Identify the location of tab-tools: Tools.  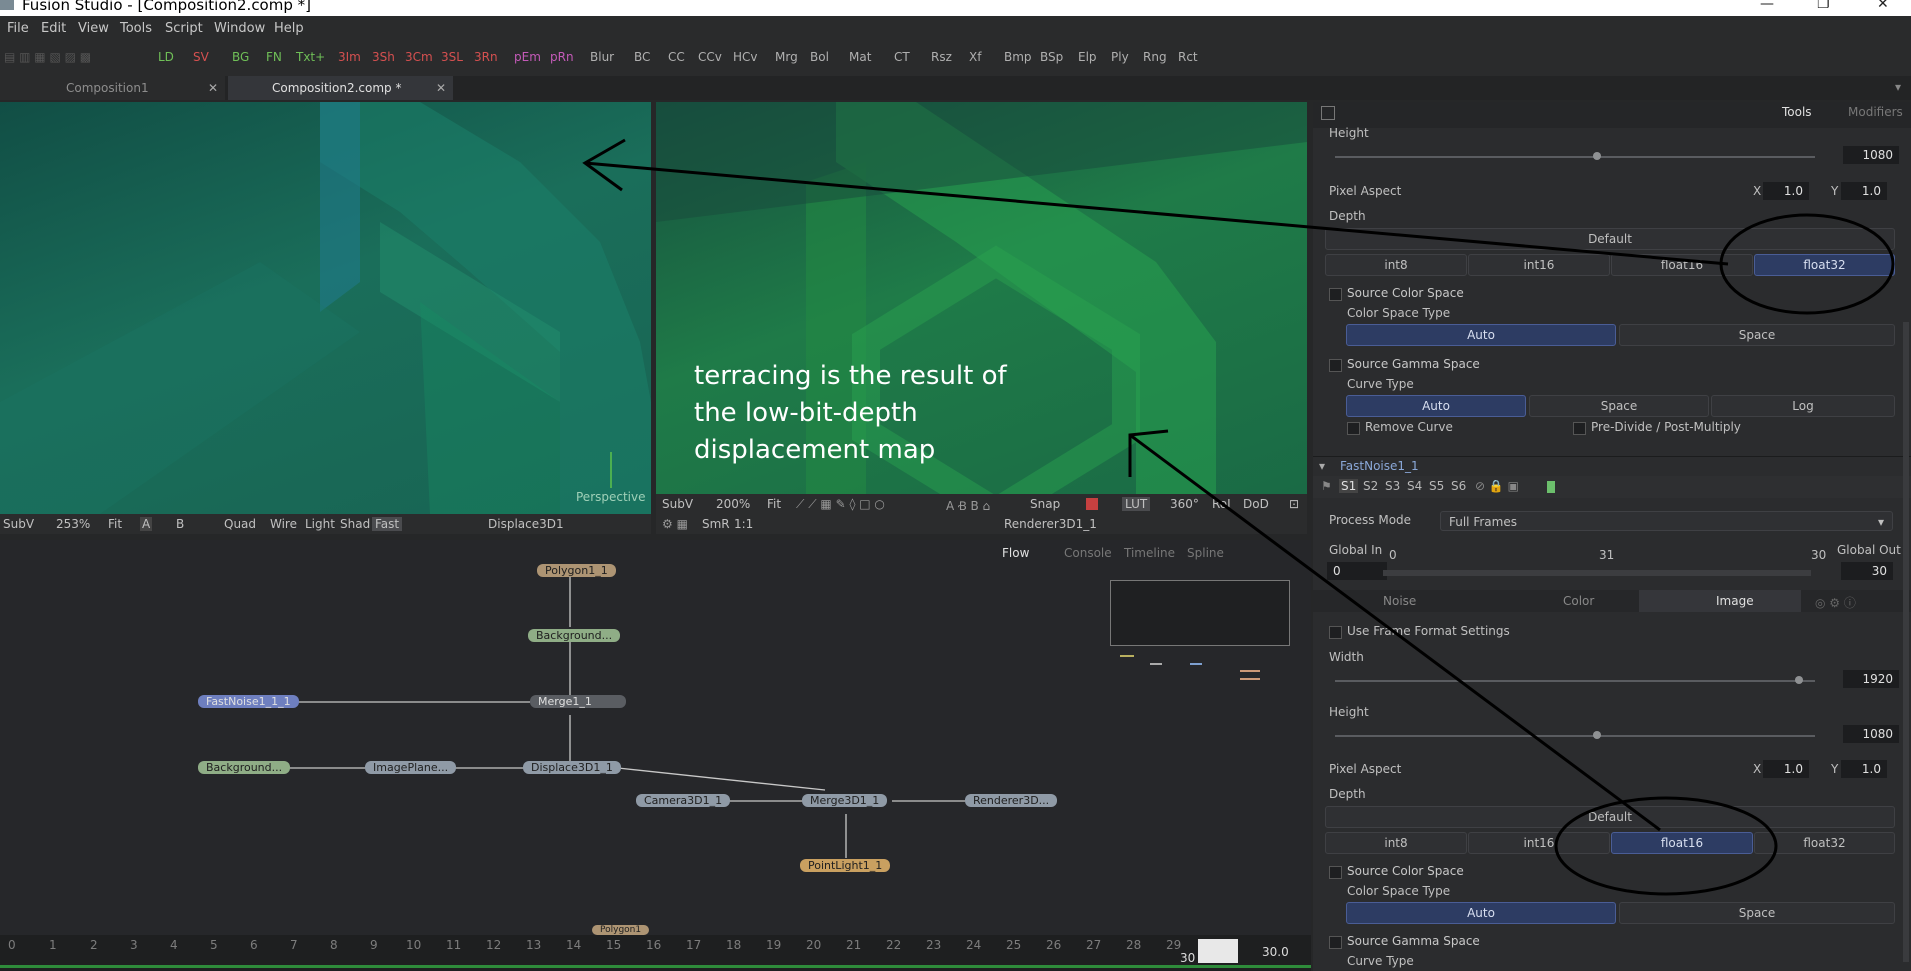
(1797, 112).